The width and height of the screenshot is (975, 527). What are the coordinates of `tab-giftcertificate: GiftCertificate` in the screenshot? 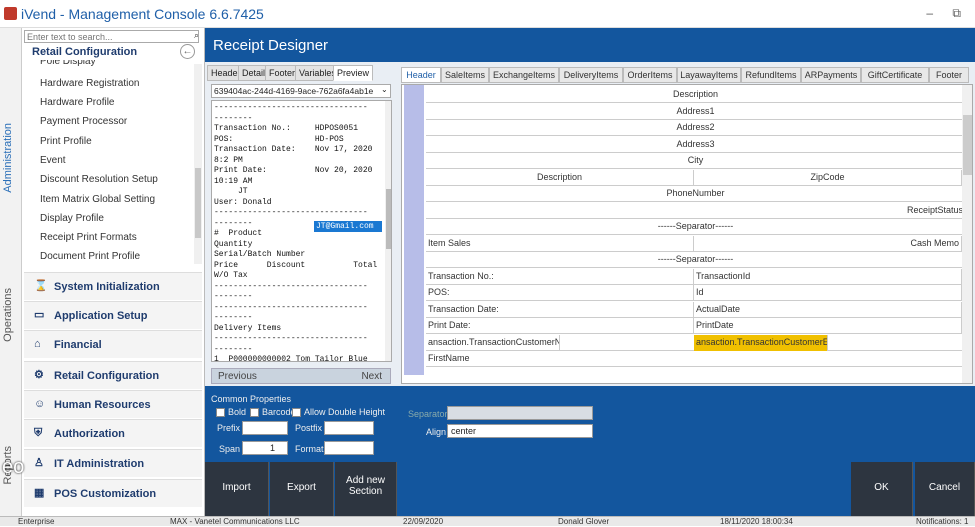 It's located at (895, 75).